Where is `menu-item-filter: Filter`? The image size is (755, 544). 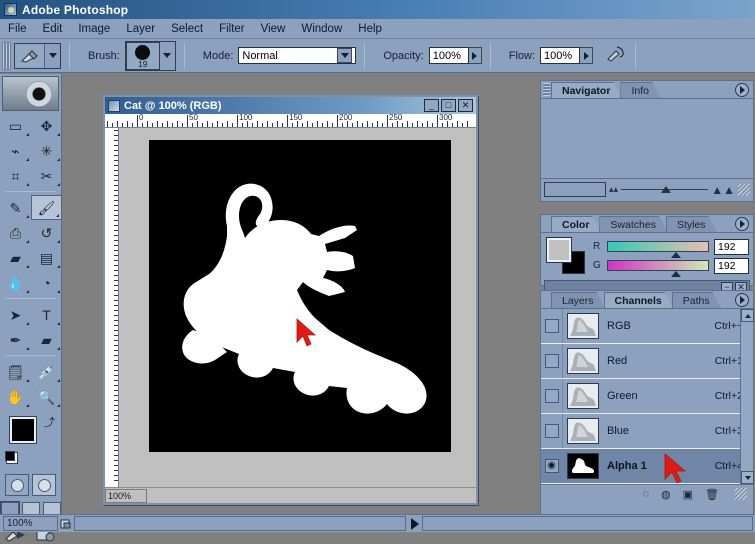 menu-item-filter: Filter is located at coordinates (232, 29).